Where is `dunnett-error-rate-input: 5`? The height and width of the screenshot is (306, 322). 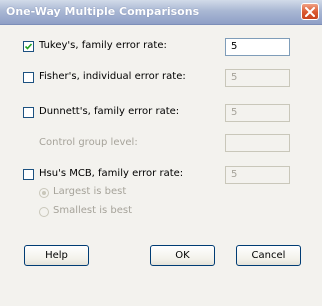
dunnett-error-rate-input: 5 is located at coordinates (257, 113).